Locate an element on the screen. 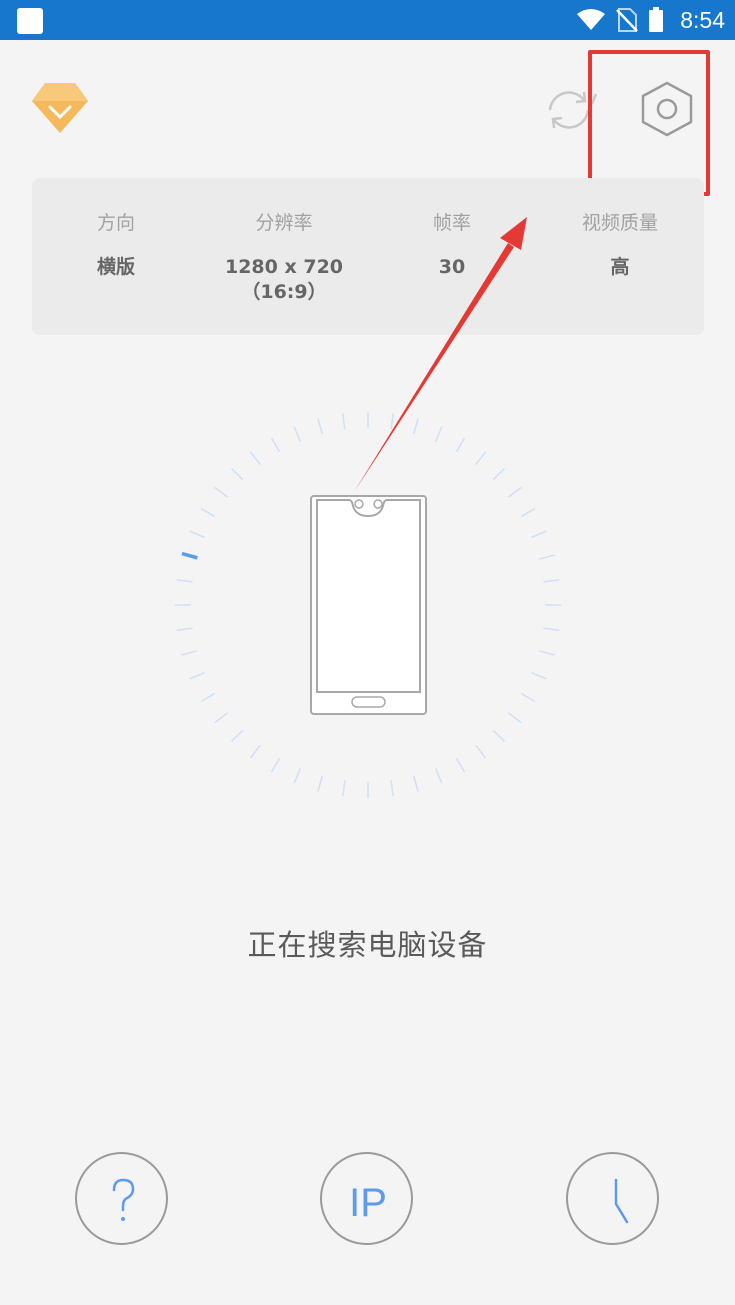  quality-setting: 视频质量 高 is located at coordinates (620, 228).